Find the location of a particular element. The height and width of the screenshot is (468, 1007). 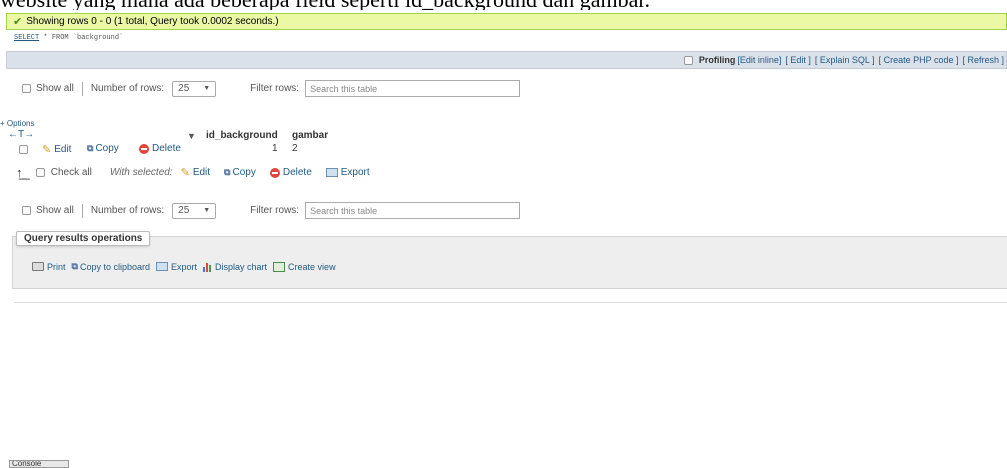

row-copy-button: ⧉ Copy is located at coordinates (103, 148).